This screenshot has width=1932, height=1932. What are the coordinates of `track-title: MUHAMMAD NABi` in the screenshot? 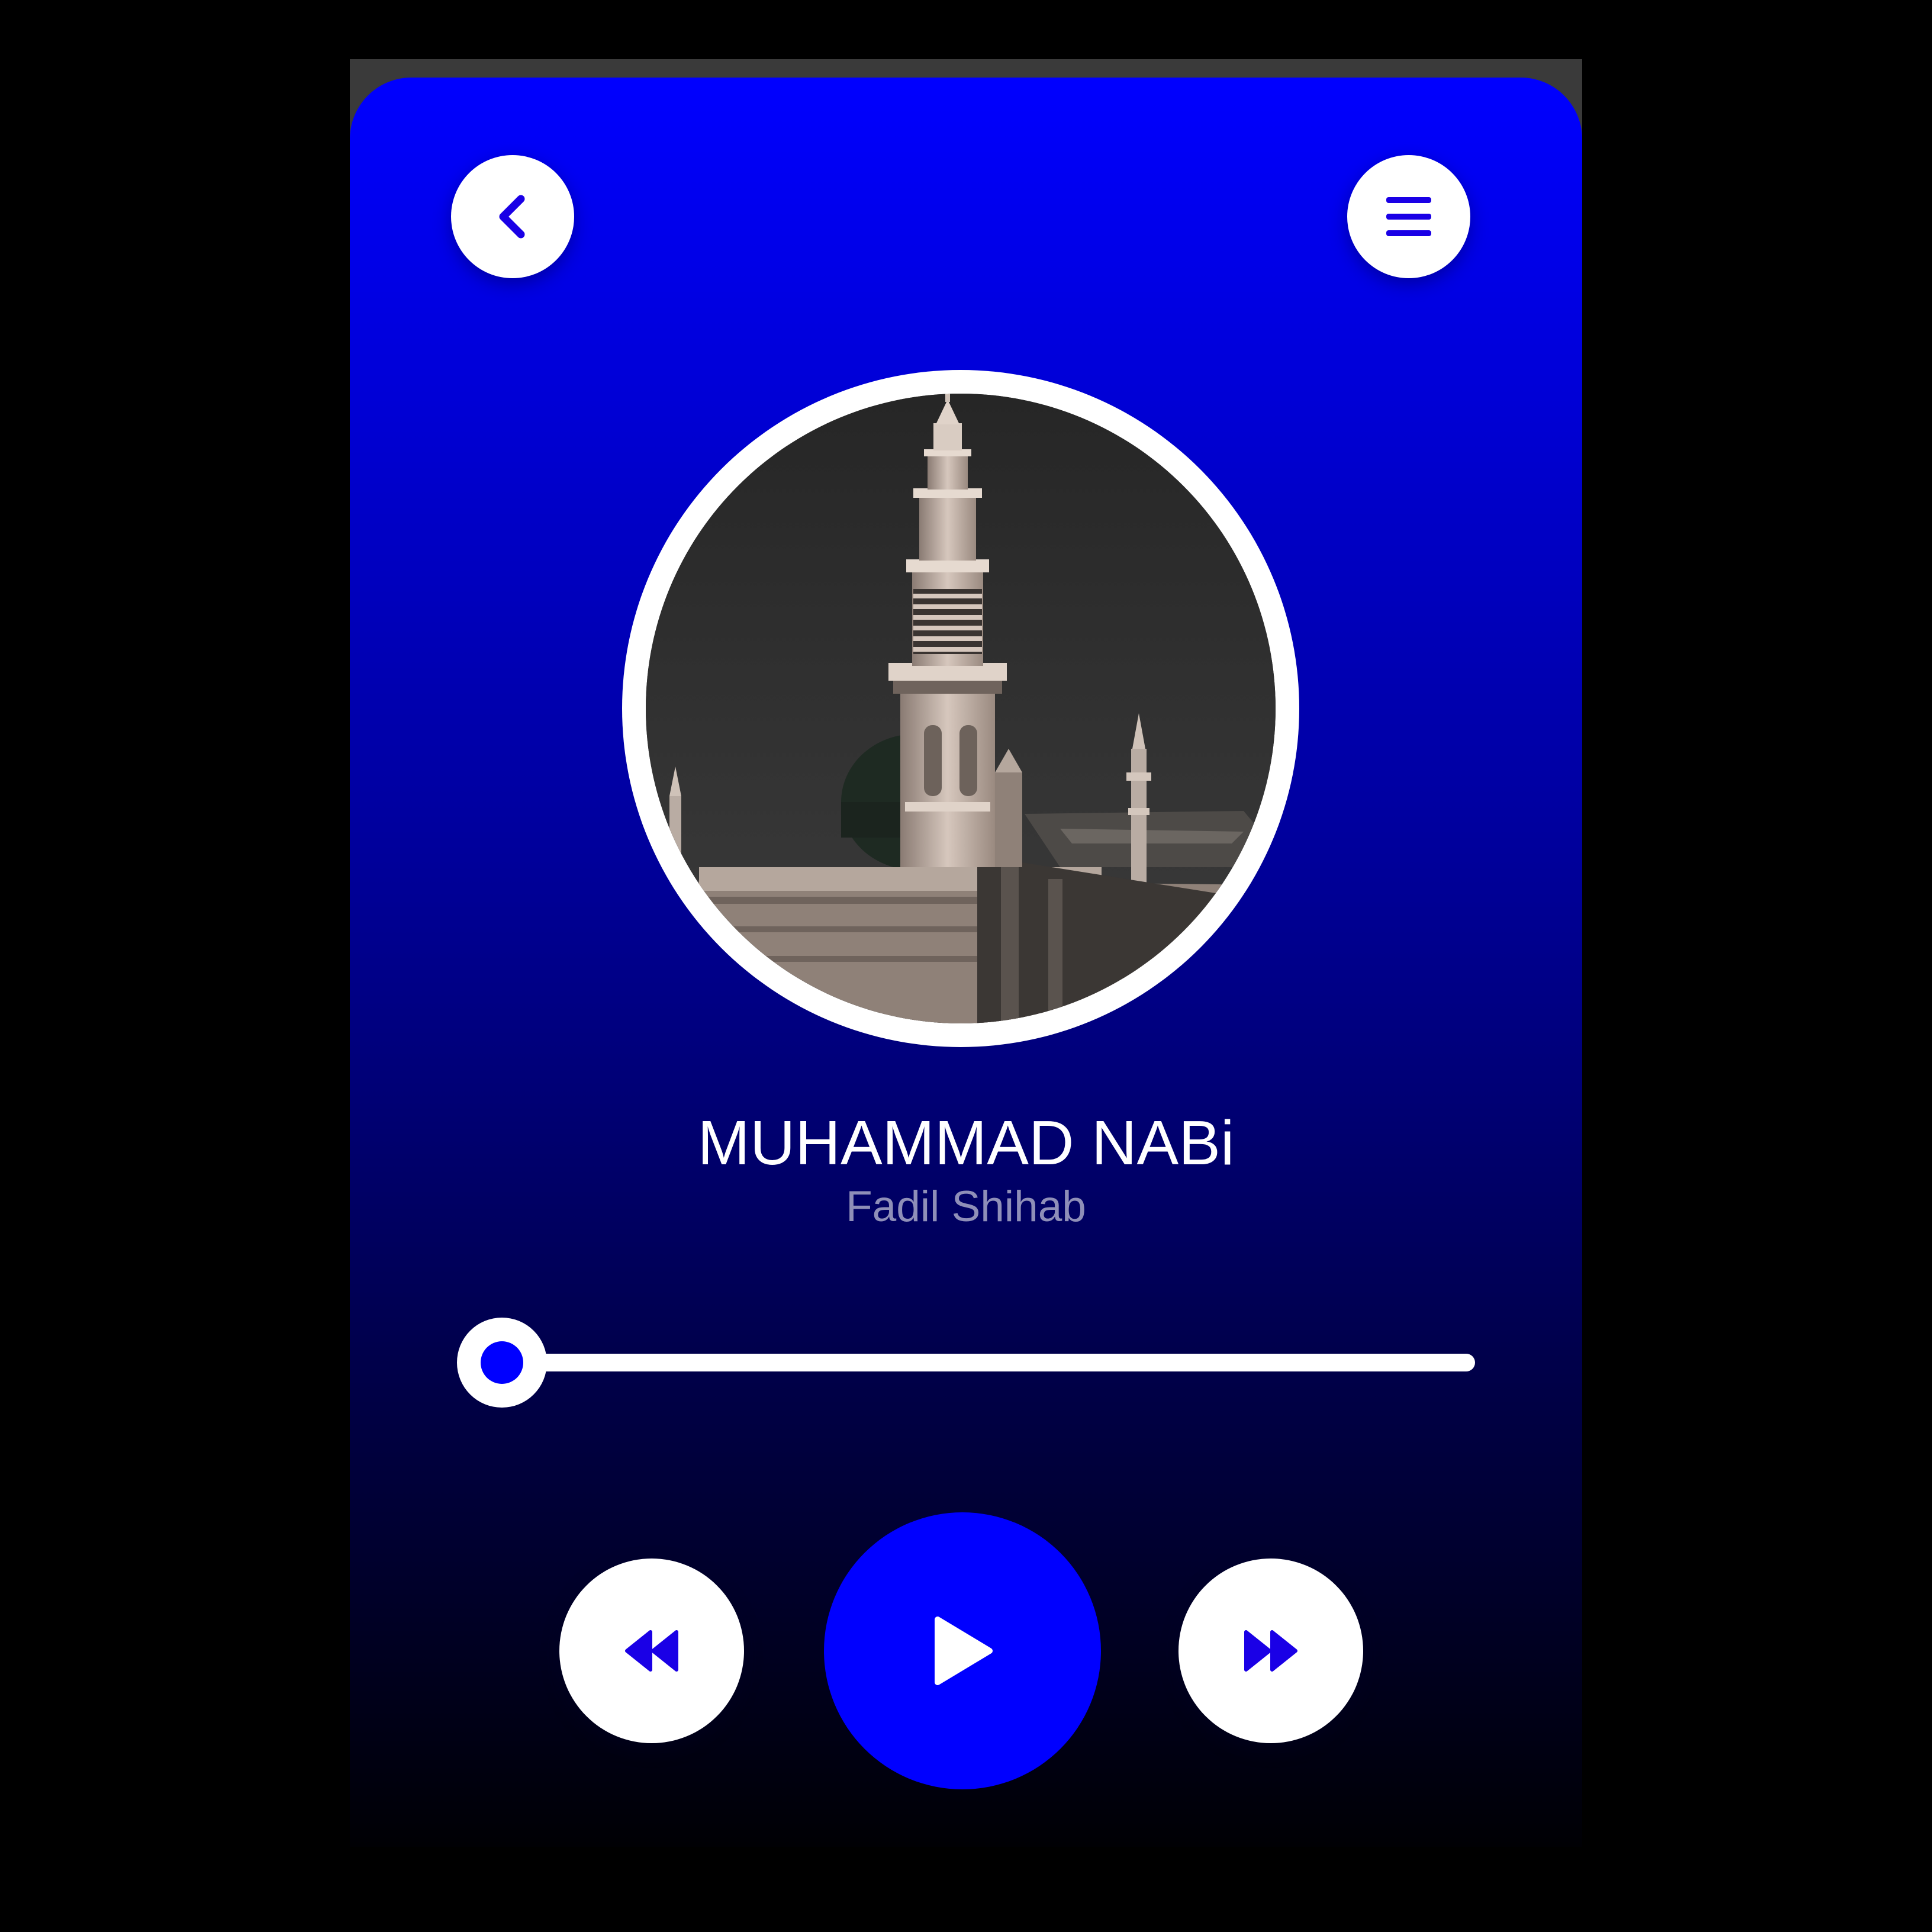 It's located at (966, 1143).